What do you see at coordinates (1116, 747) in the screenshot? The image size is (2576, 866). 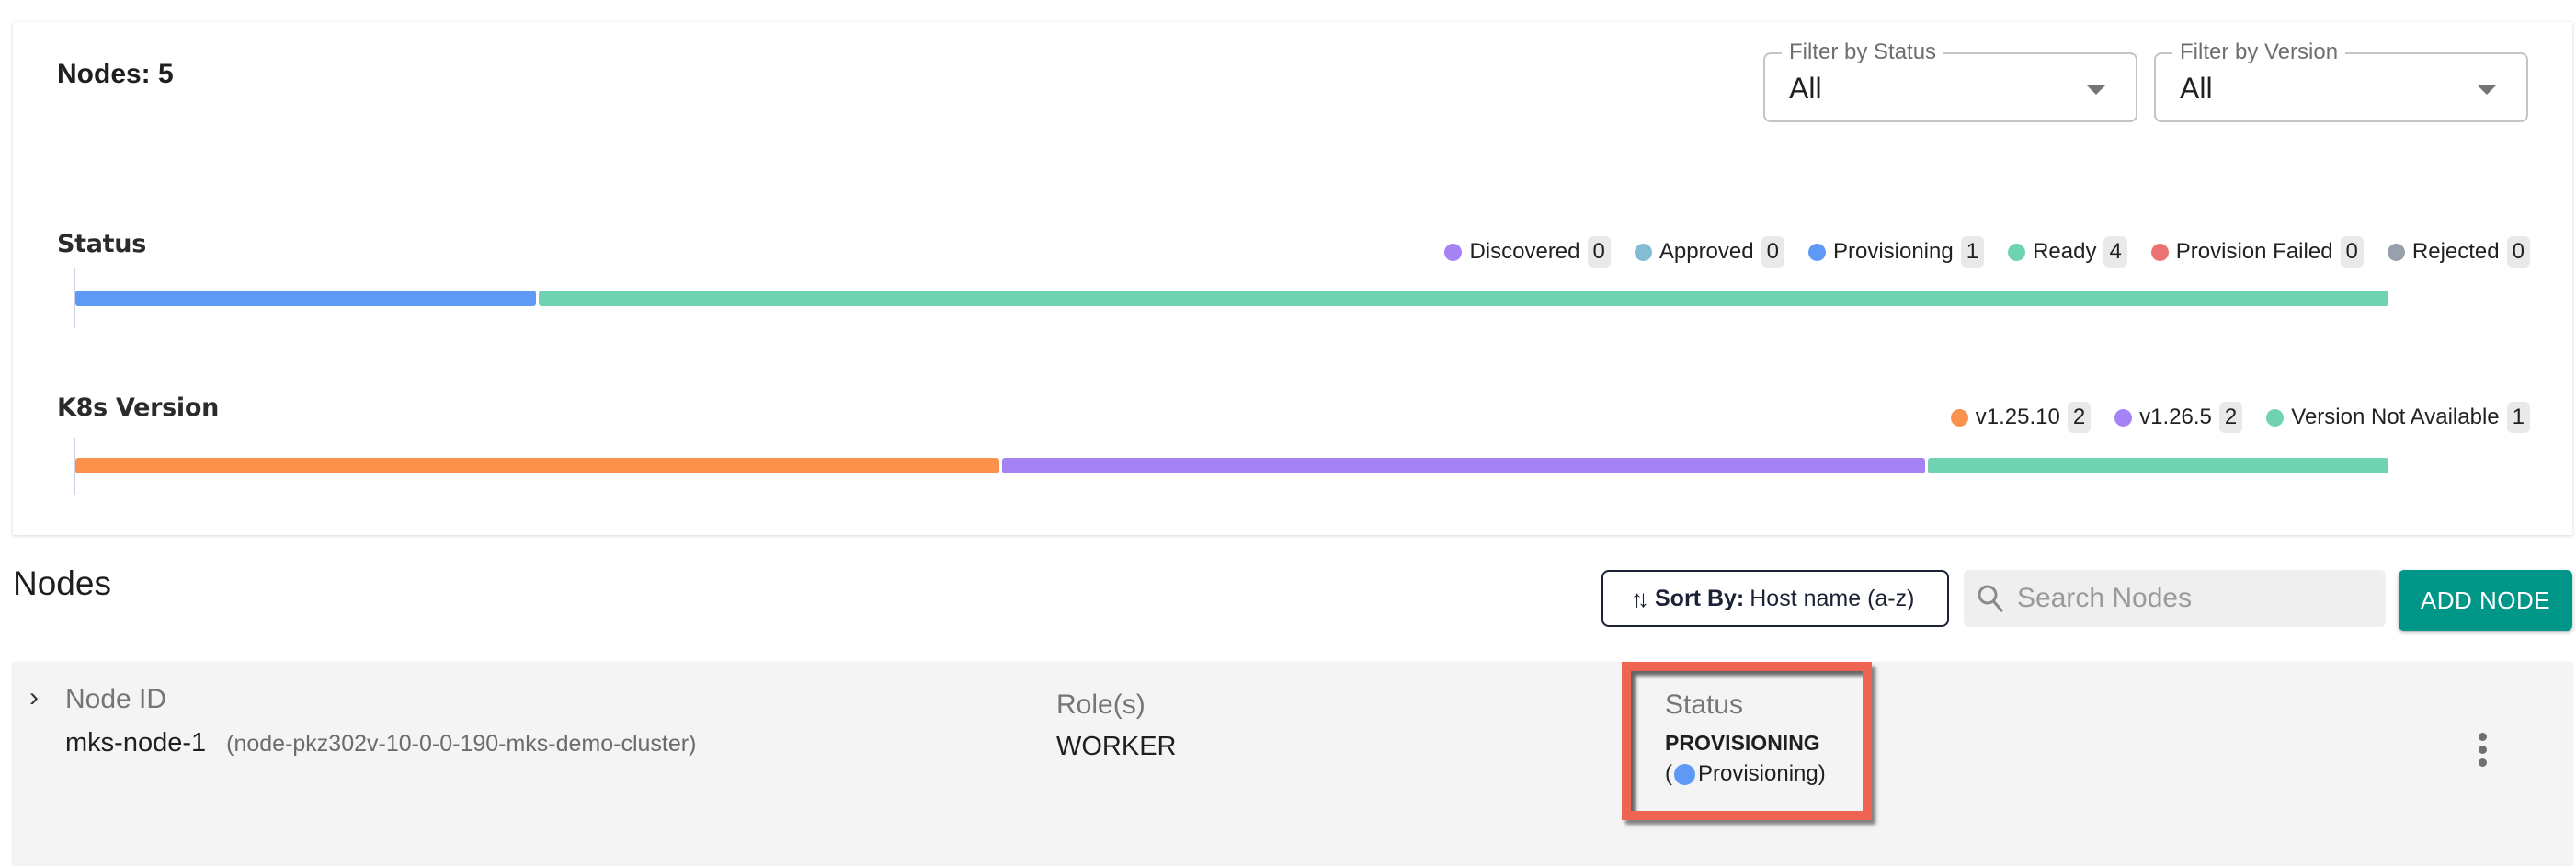 I see `roles-value: WORKER` at bounding box center [1116, 747].